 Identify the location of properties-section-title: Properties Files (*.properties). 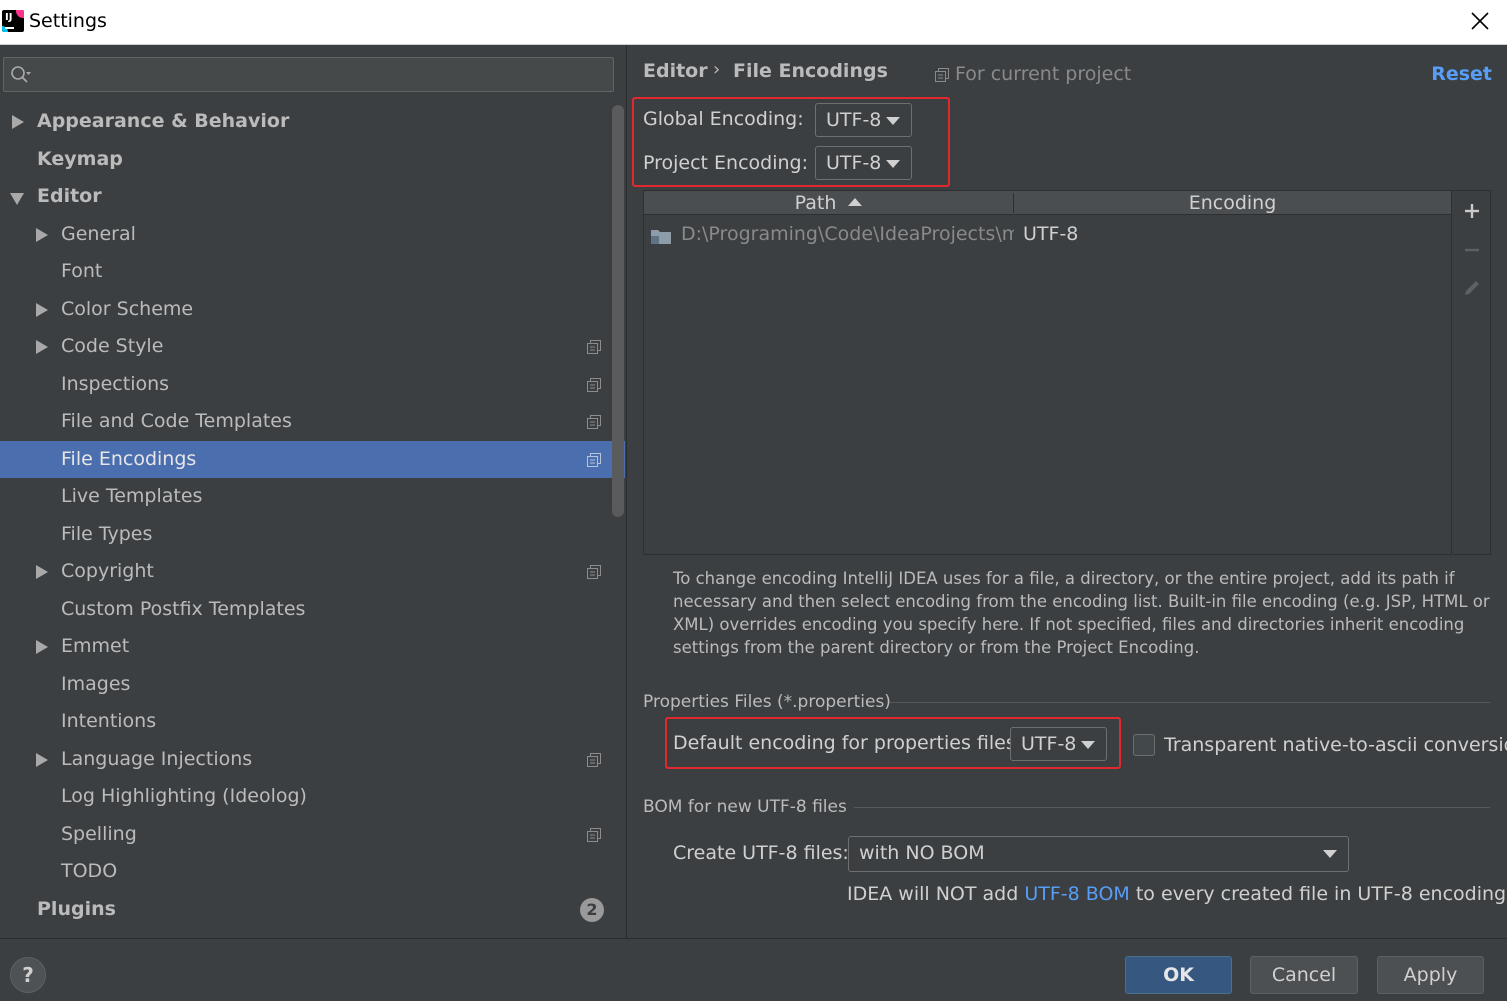
(767, 702).